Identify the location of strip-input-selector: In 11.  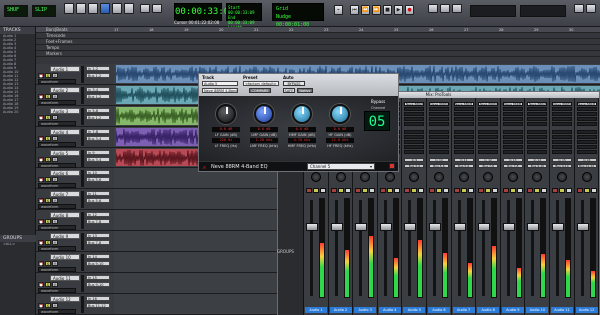
(463, 160).